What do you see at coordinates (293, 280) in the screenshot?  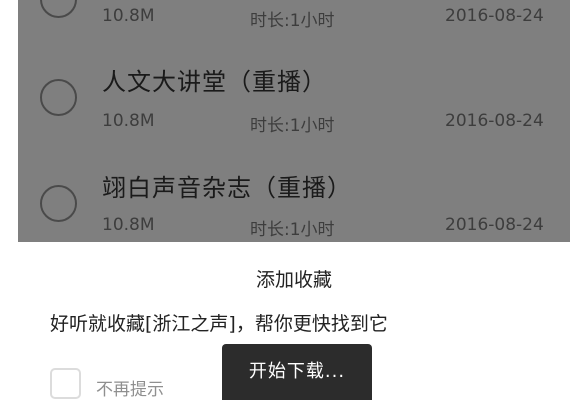 I see `dialog-title: 添加收藏` at bounding box center [293, 280].